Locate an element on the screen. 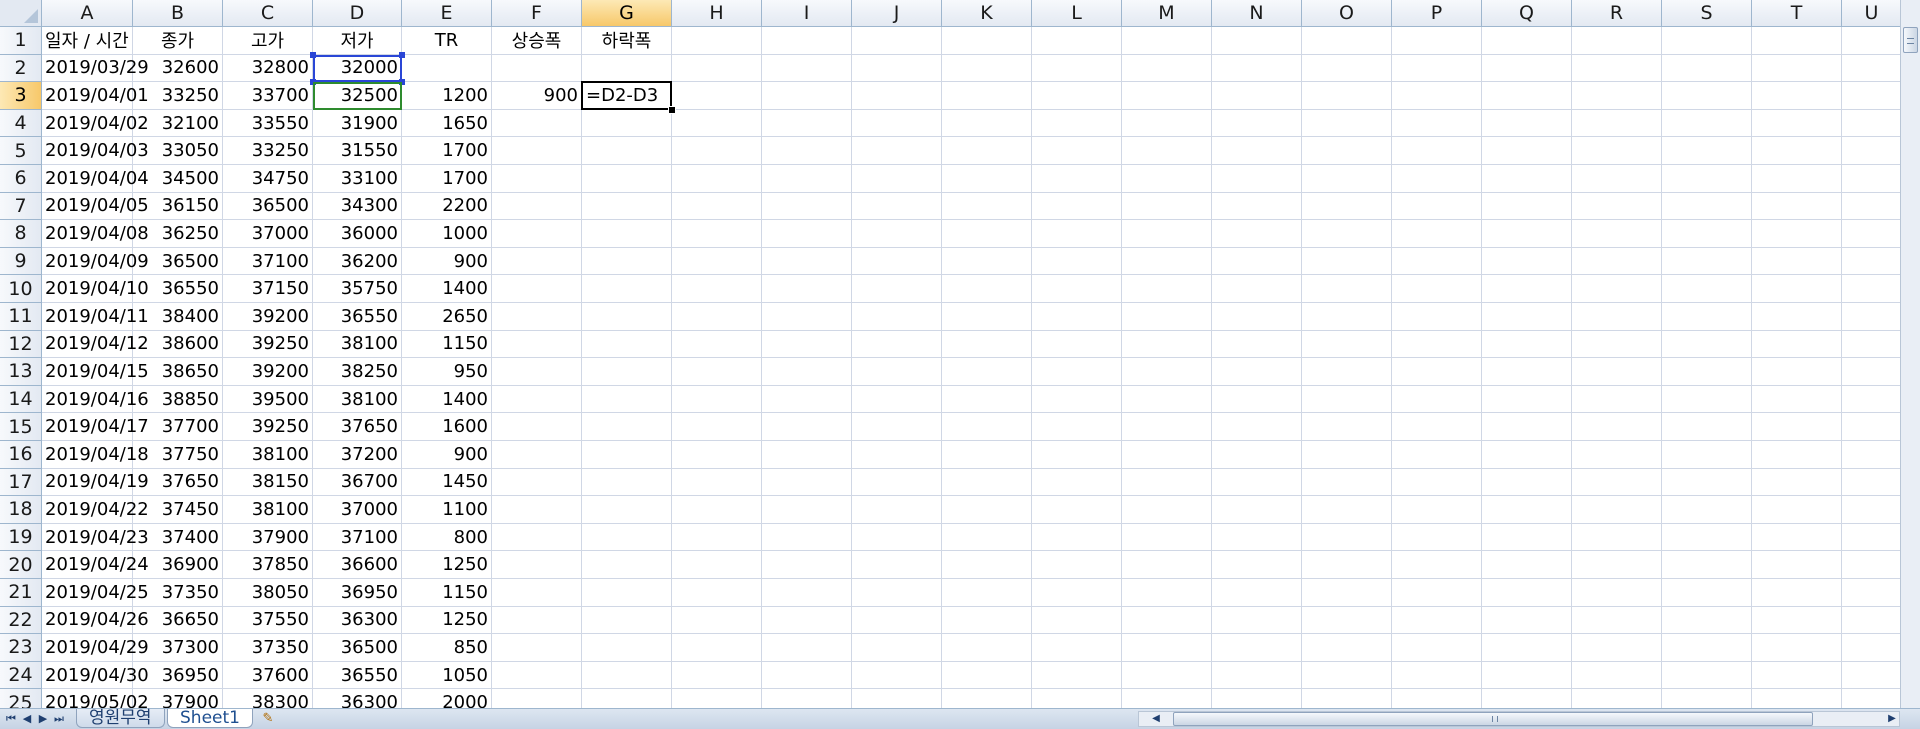  cell-e17: 1450 is located at coordinates (447, 482).